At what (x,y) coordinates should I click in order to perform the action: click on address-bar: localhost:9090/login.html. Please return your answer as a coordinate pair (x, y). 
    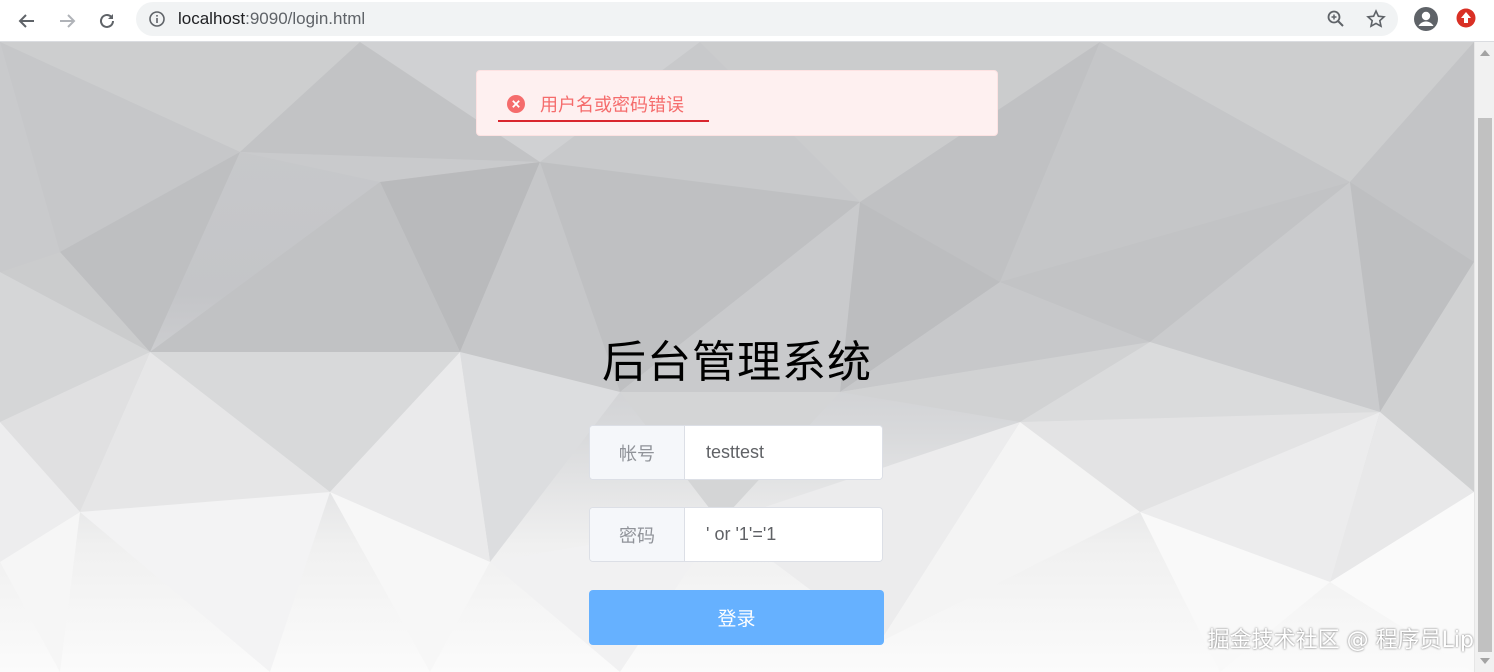
    Looking at the image, I should click on (767, 19).